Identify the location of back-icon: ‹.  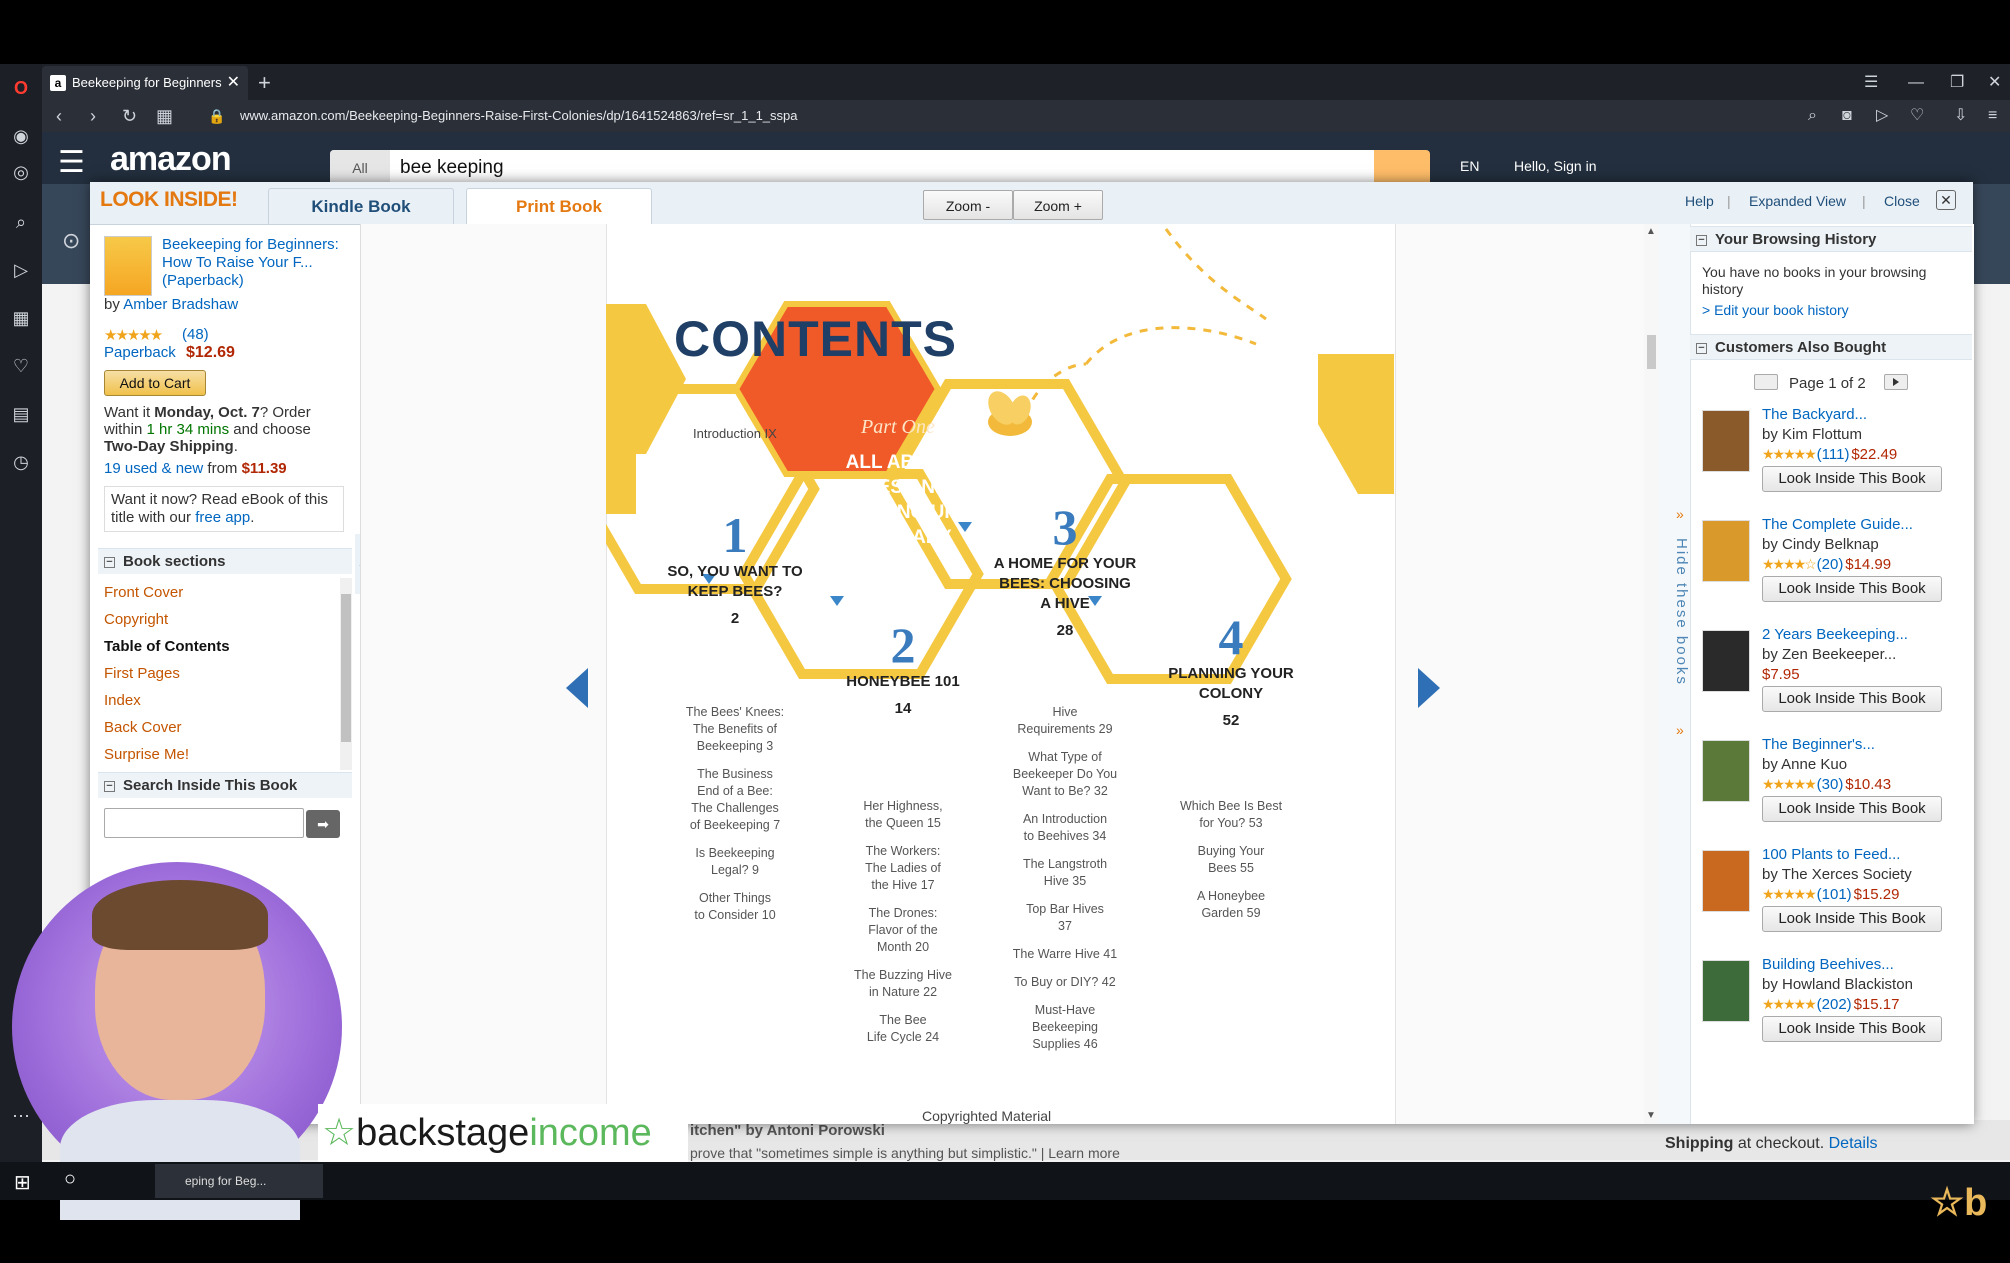
(59, 116).